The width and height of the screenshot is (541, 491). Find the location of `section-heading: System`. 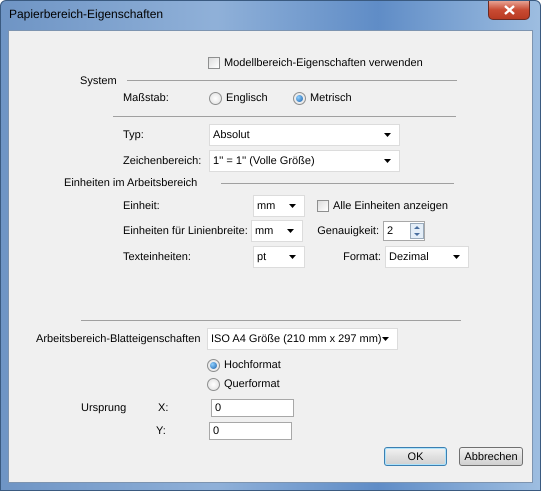

section-heading: System is located at coordinates (99, 80).